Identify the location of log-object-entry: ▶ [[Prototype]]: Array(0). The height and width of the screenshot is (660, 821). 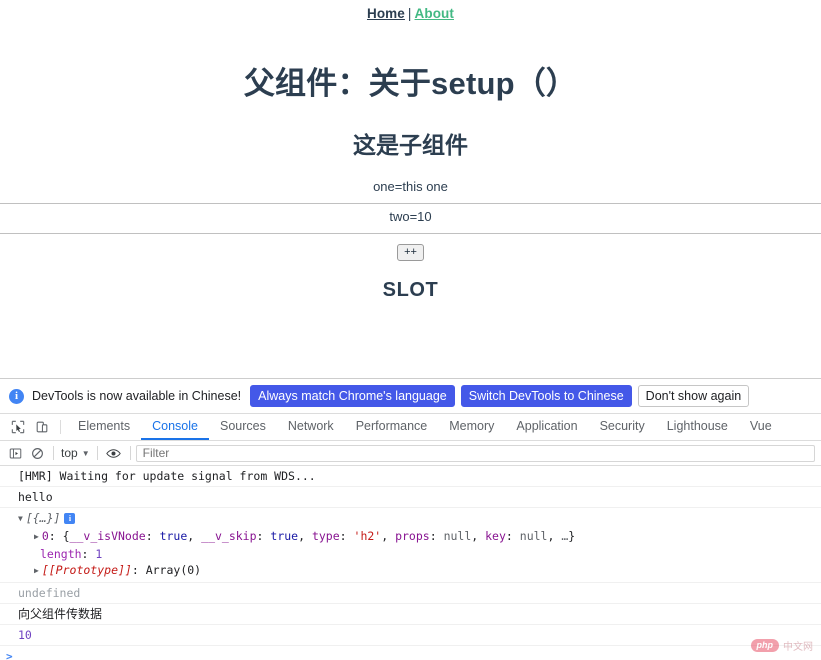
(410, 572).